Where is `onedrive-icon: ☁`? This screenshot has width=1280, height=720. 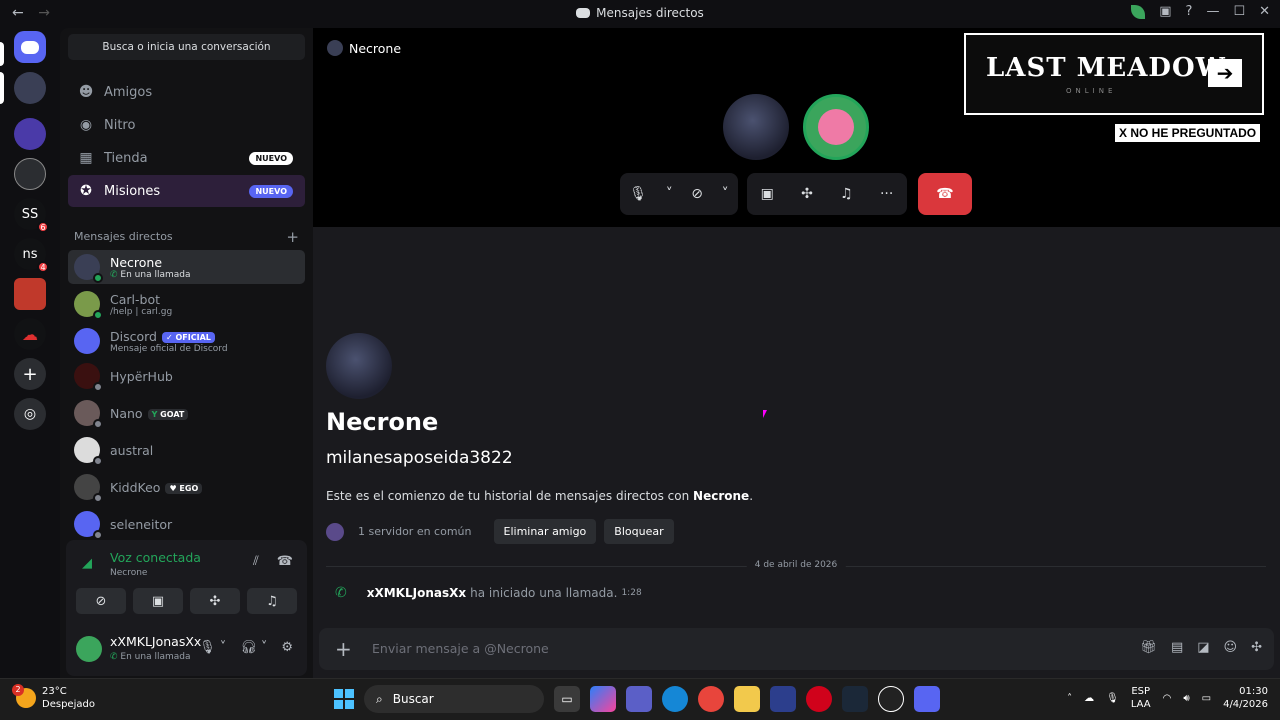 onedrive-icon: ☁ is located at coordinates (1089, 698).